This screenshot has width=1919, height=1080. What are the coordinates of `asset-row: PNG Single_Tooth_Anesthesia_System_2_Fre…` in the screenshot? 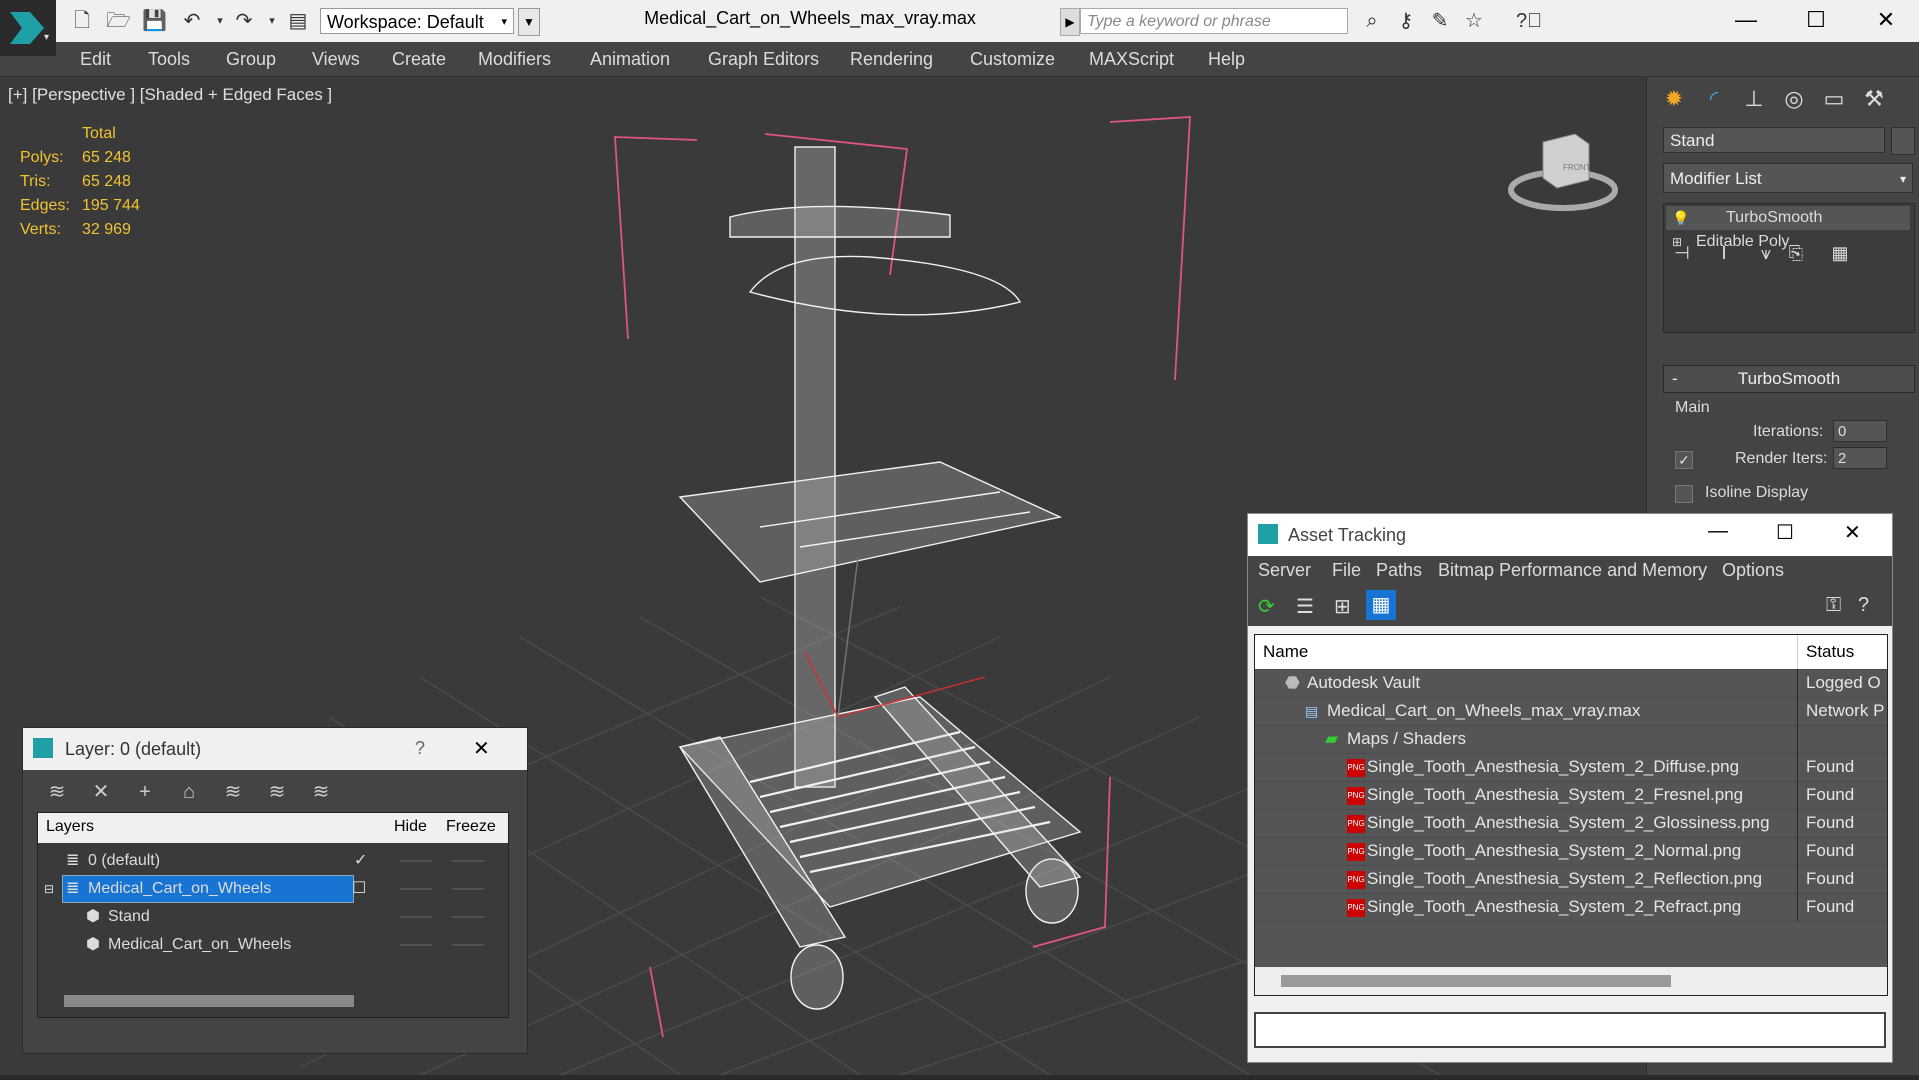 It's located at (1571, 795).